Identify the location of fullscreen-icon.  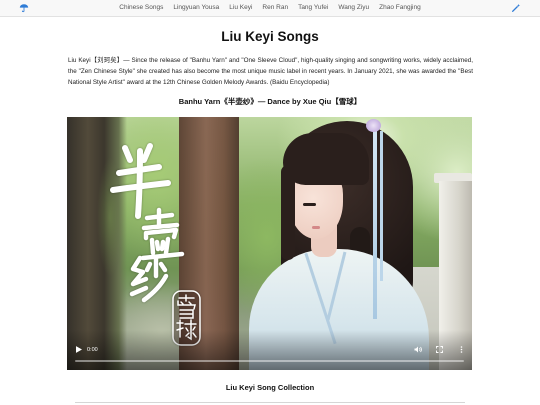
(439, 349).